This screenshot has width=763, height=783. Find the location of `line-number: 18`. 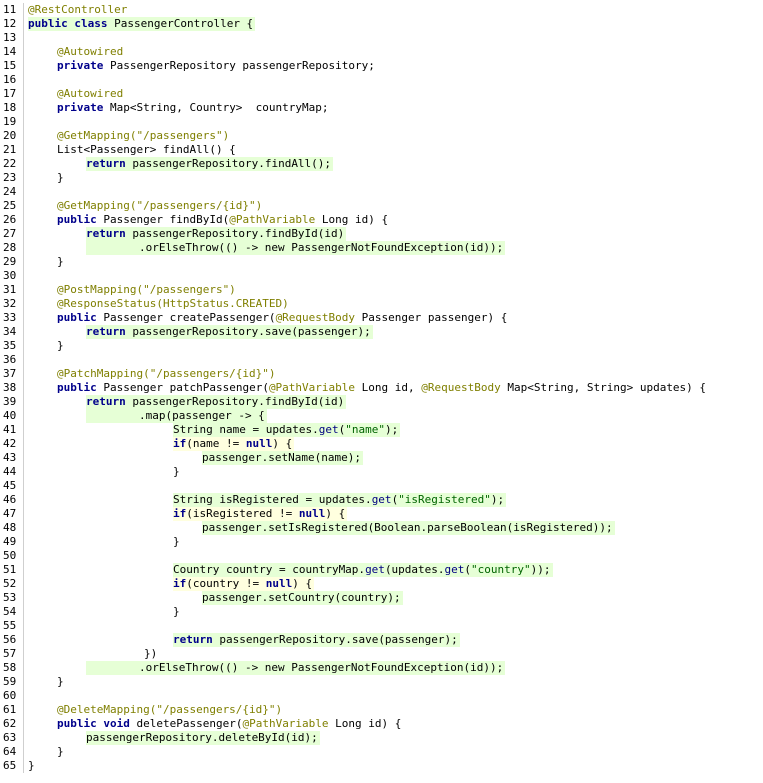

line-number: 18 is located at coordinates (10, 107).